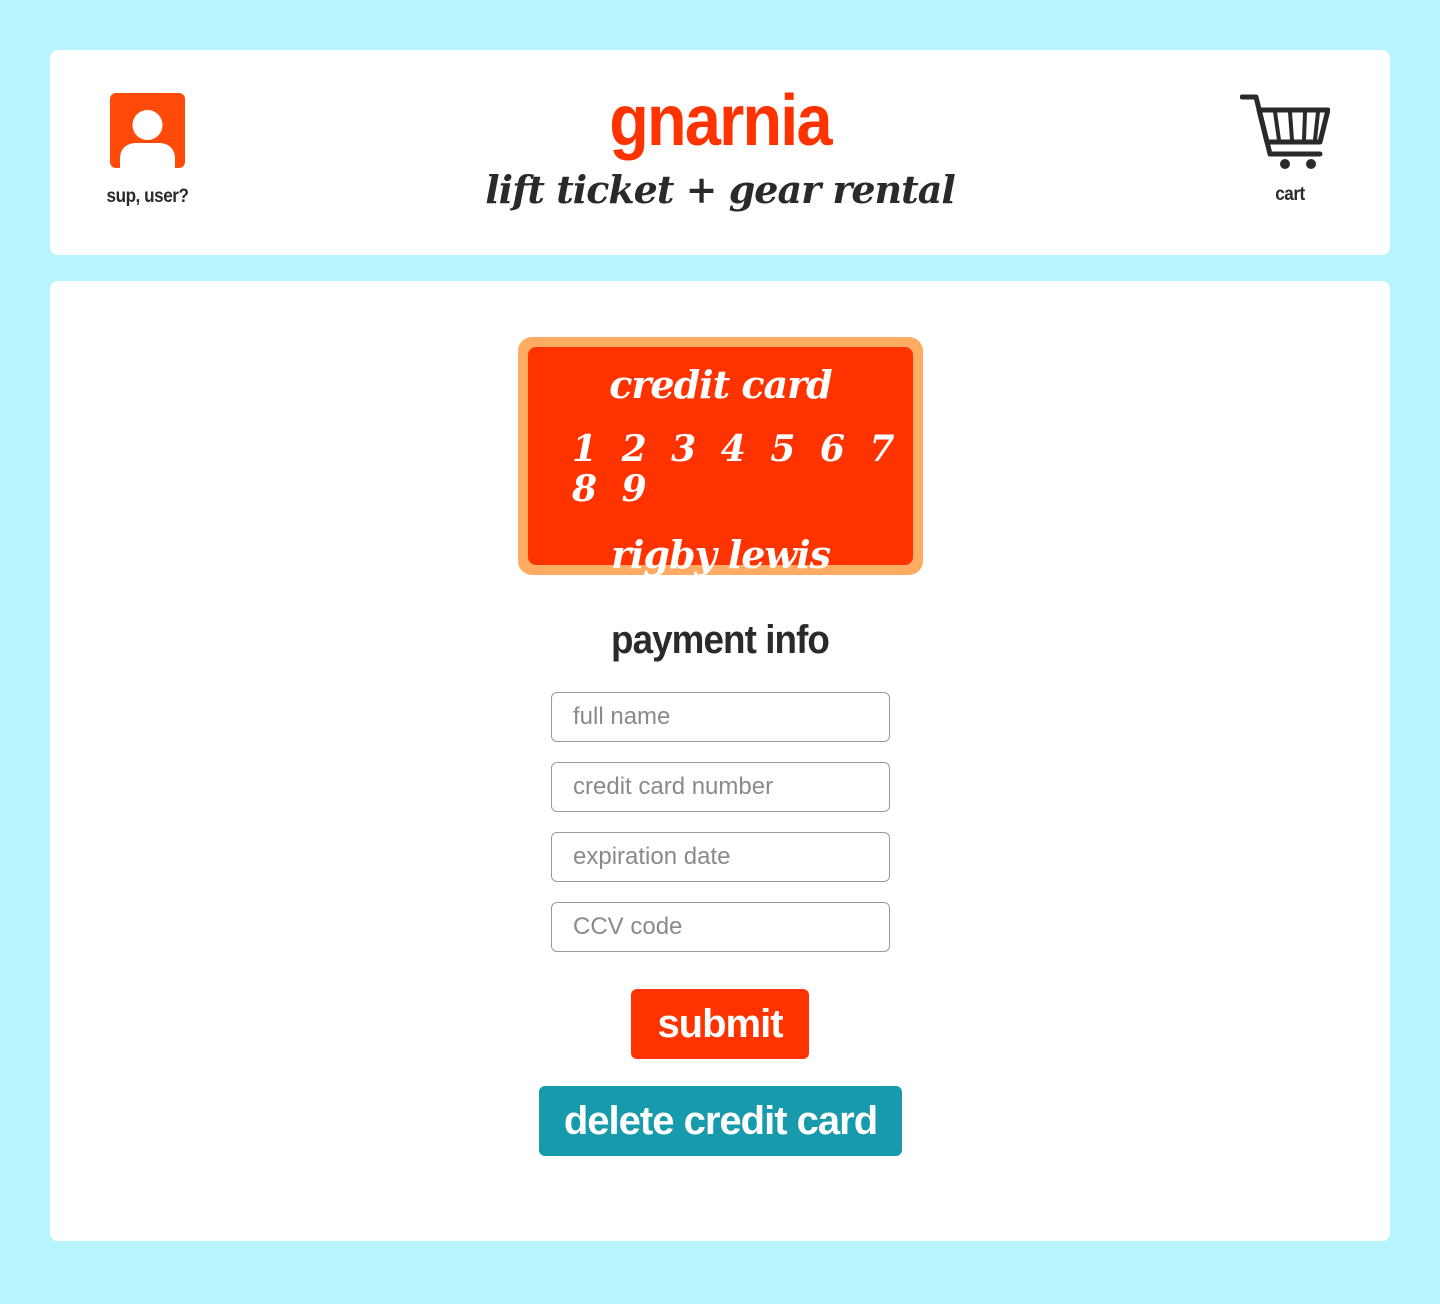  I want to click on cart-link: cart, so click(1290, 149).